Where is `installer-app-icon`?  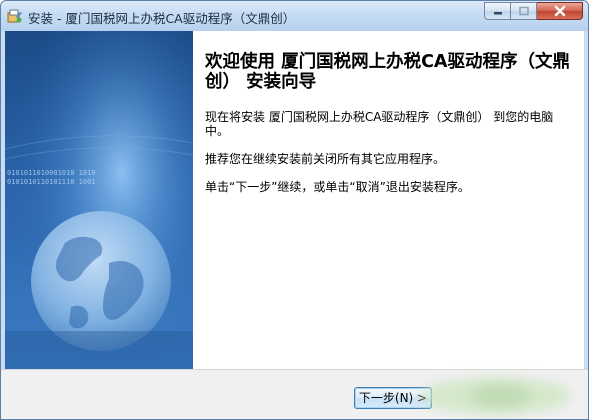 installer-app-icon is located at coordinates (14, 16).